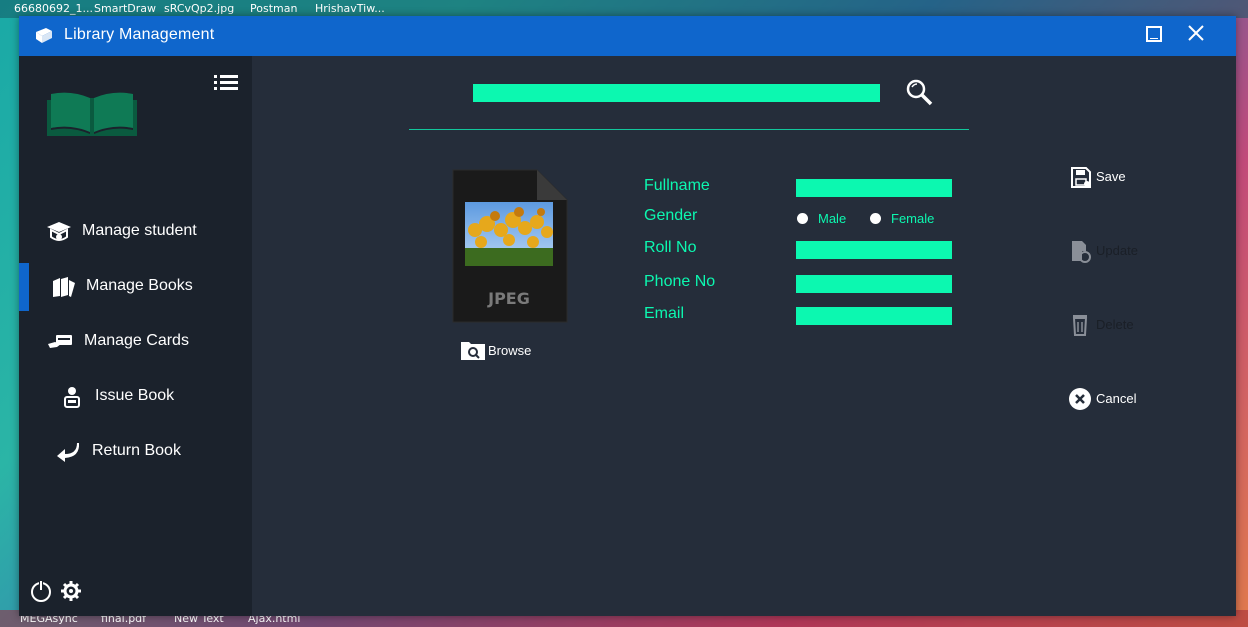 The image size is (1248, 627). Describe the element at coordinates (44, 35) in the screenshot. I see `book-icon` at that location.